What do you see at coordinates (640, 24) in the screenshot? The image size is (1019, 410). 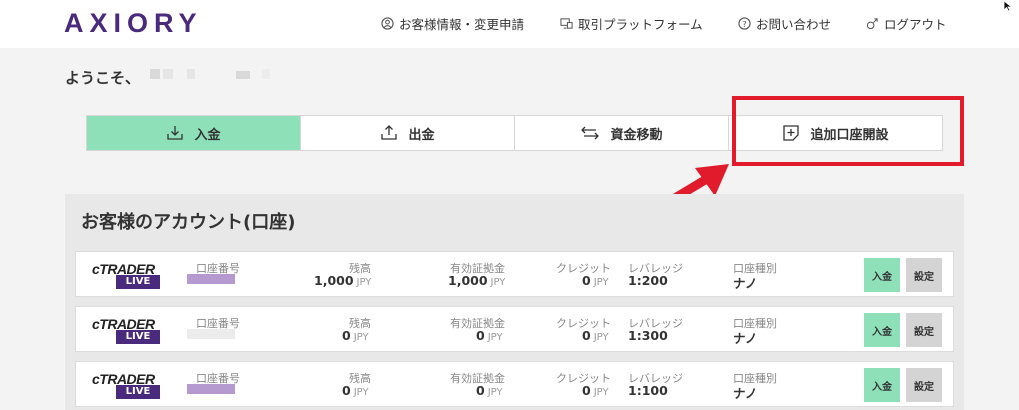 I see `nav-label: 取引プラットフォーム` at bounding box center [640, 24].